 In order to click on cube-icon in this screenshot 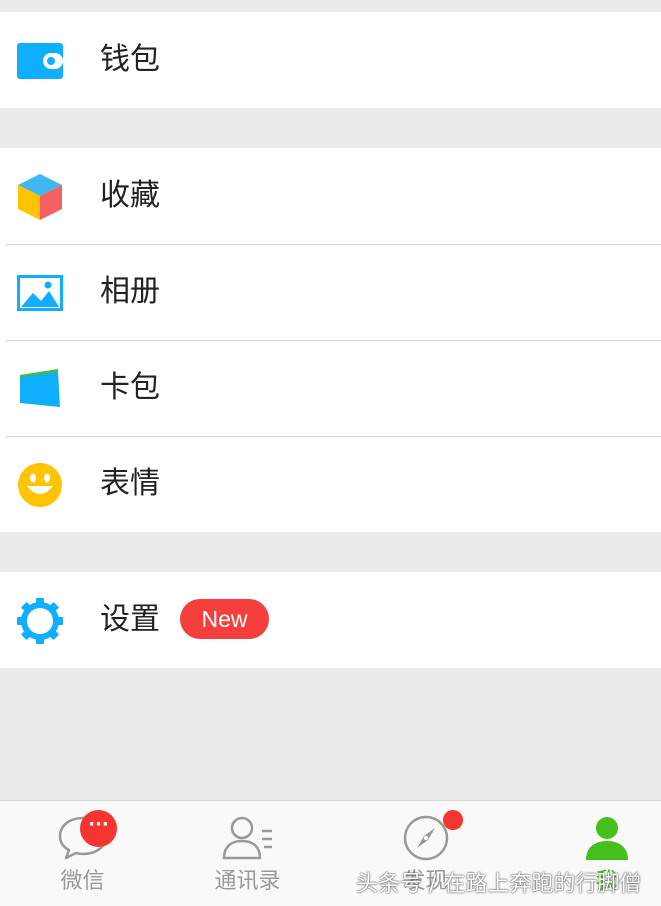, I will do `click(40, 197)`.